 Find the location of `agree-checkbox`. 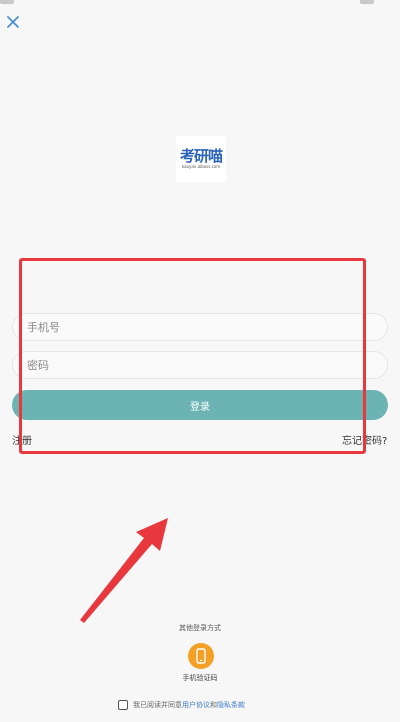

agree-checkbox is located at coordinates (123, 705).